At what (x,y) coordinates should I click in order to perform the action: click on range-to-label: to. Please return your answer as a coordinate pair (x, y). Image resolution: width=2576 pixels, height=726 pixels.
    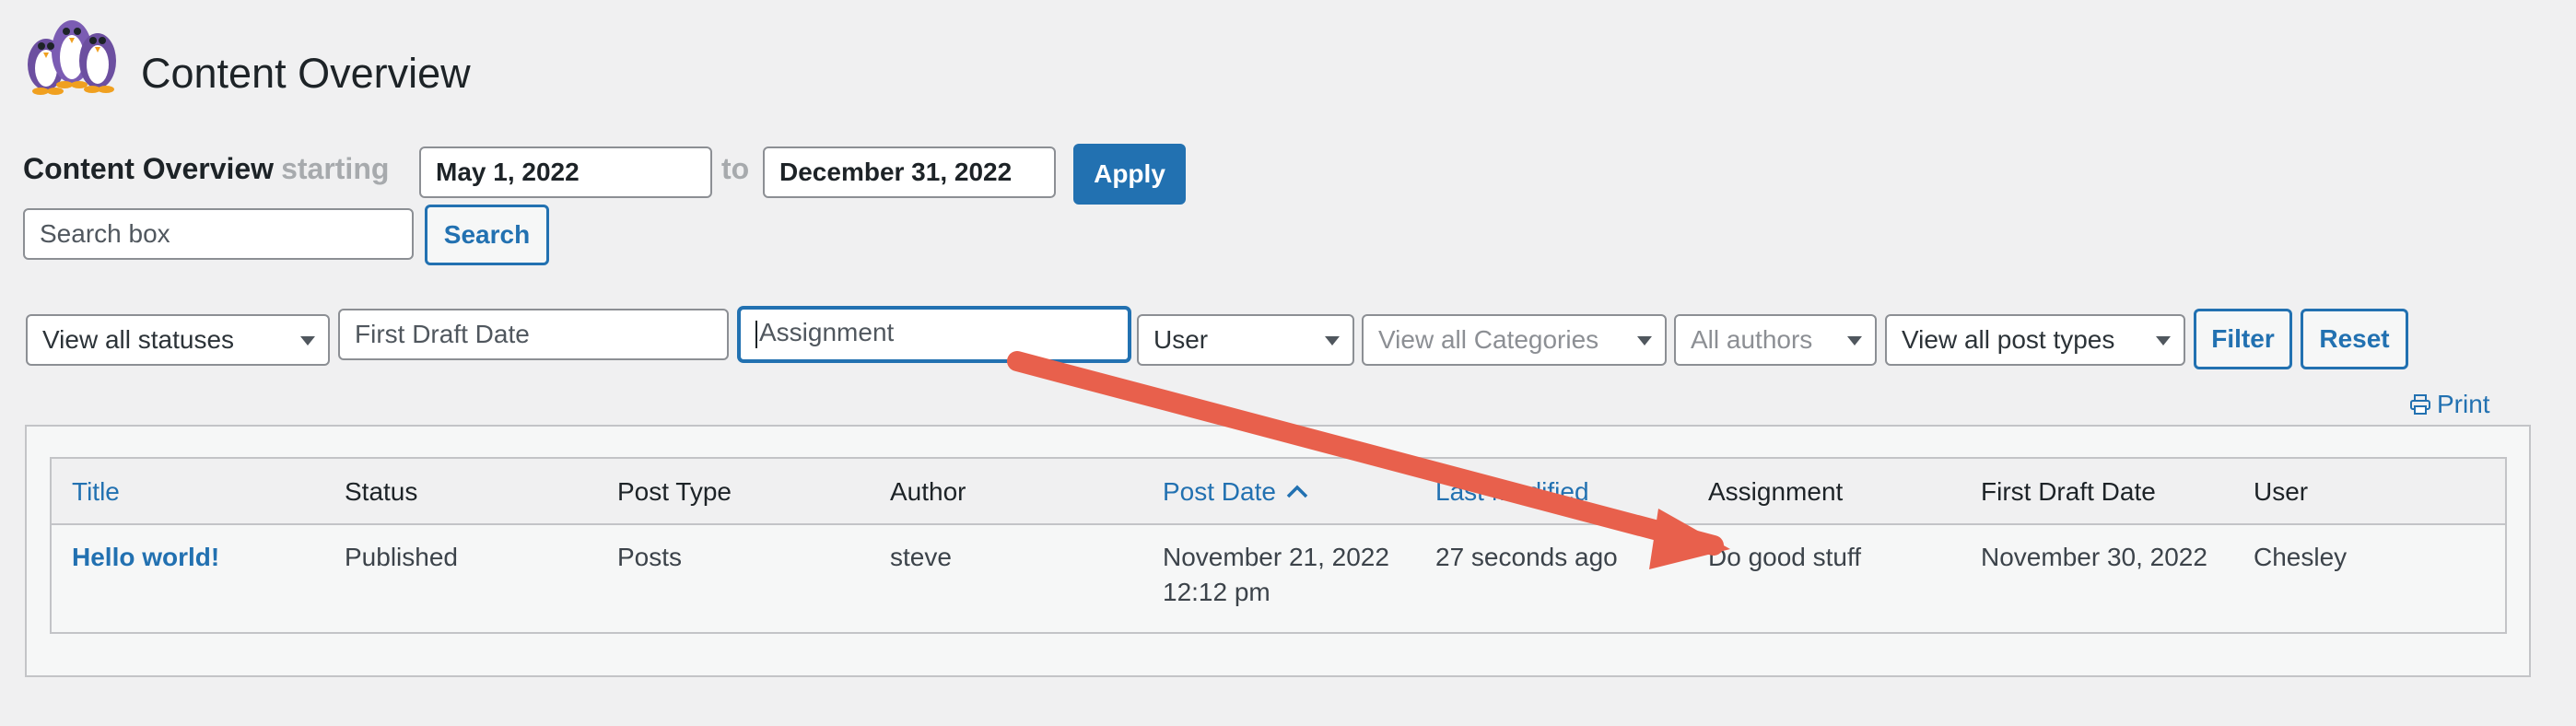
    Looking at the image, I should click on (735, 169).